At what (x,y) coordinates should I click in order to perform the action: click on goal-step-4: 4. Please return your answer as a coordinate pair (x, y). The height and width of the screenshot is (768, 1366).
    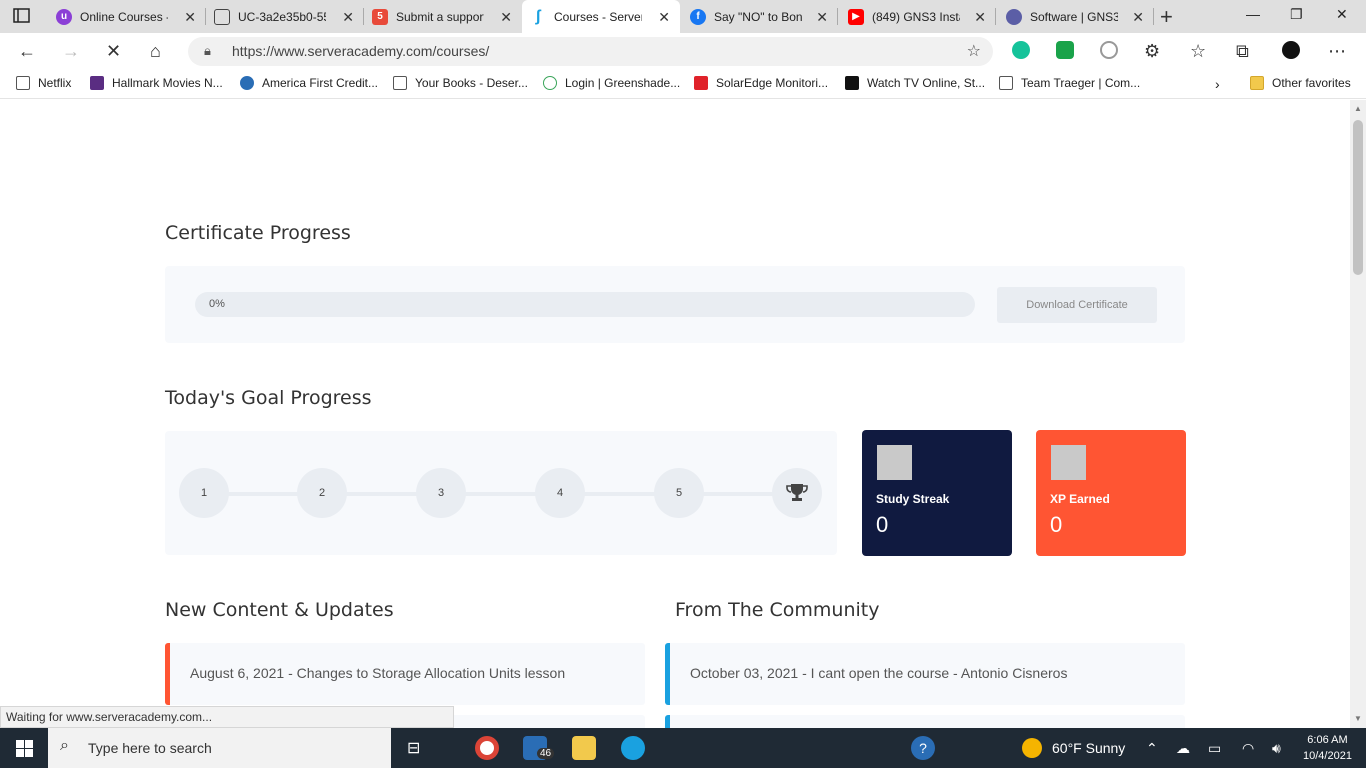
    Looking at the image, I should click on (560, 493).